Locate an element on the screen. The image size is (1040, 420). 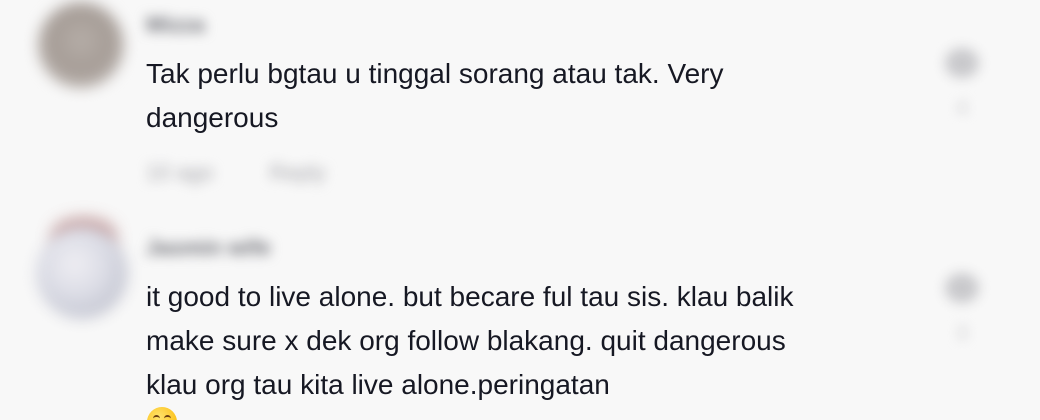
like-button: 4 is located at coordinates (962, 83).